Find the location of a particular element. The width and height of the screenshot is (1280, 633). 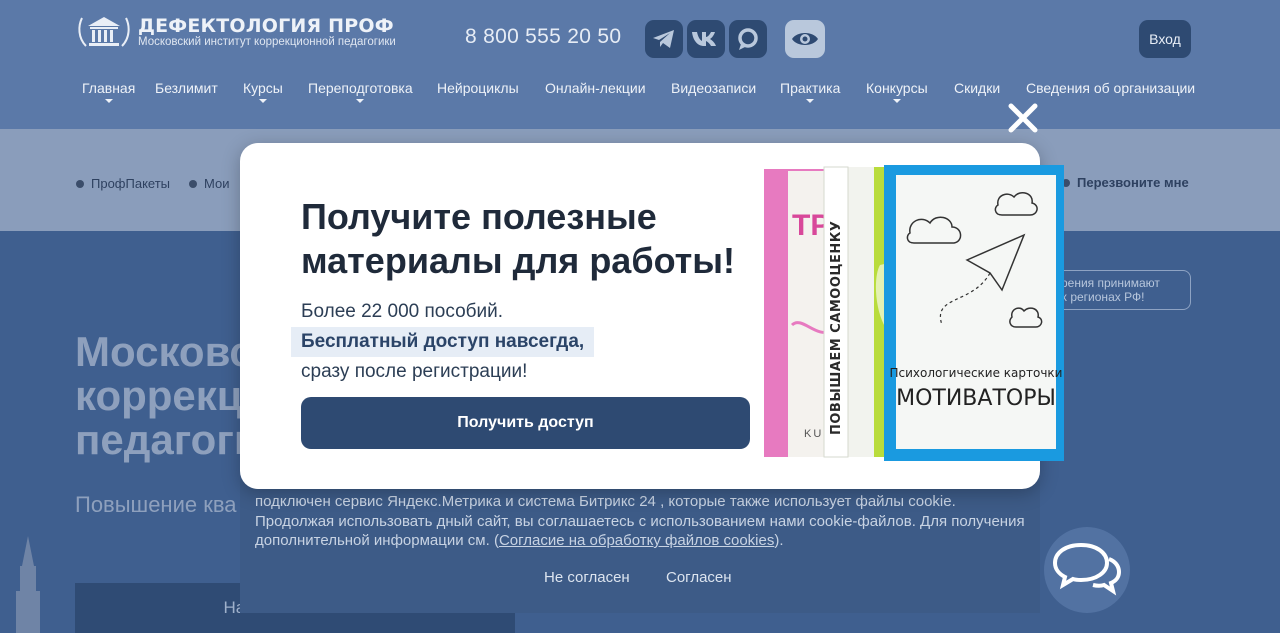

nav-item-retraining: Переподготовка is located at coordinates (360, 91).